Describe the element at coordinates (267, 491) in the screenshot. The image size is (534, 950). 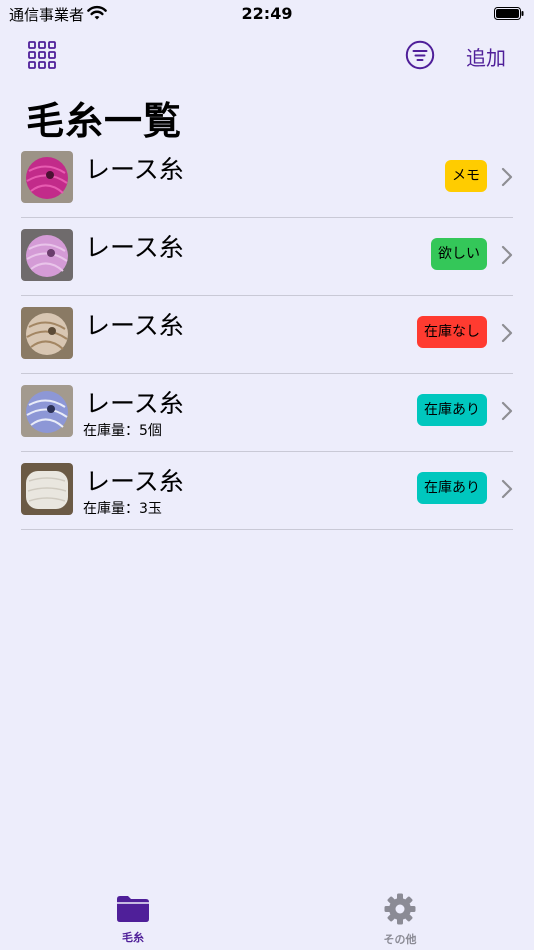
I see `yarn-row: レース糸 在庫量：3玉 在庫あり` at that location.